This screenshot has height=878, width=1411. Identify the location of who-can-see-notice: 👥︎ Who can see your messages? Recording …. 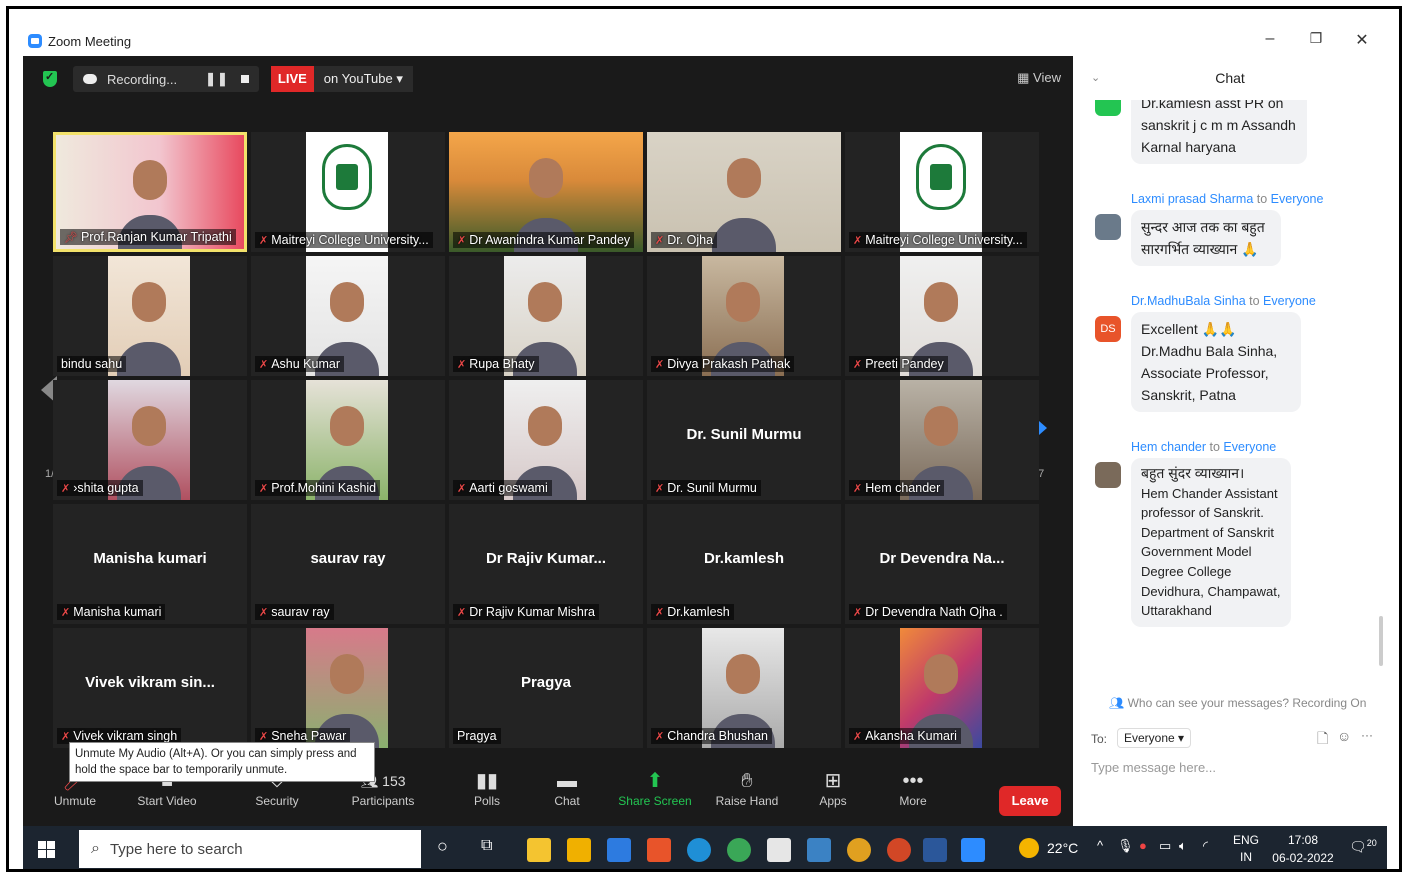
(1237, 703).